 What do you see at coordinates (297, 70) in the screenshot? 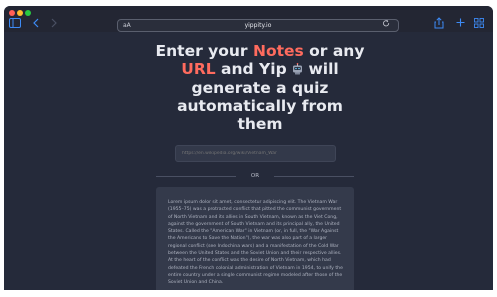
I see `robot-icon` at bounding box center [297, 70].